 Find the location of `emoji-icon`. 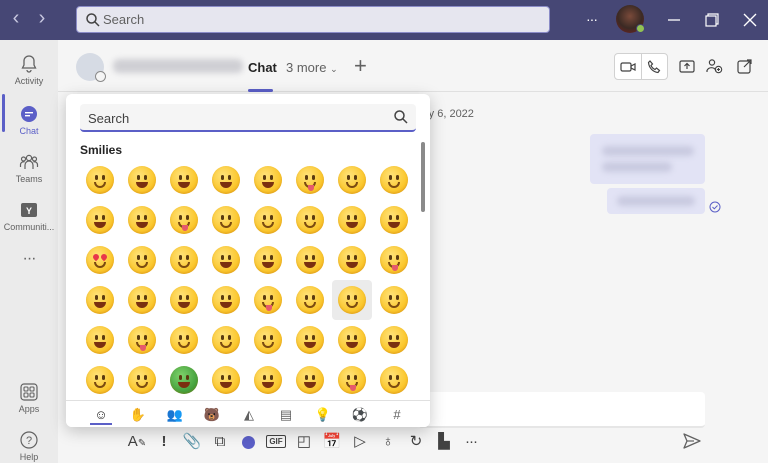

emoji-icon is located at coordinates (248, 442).